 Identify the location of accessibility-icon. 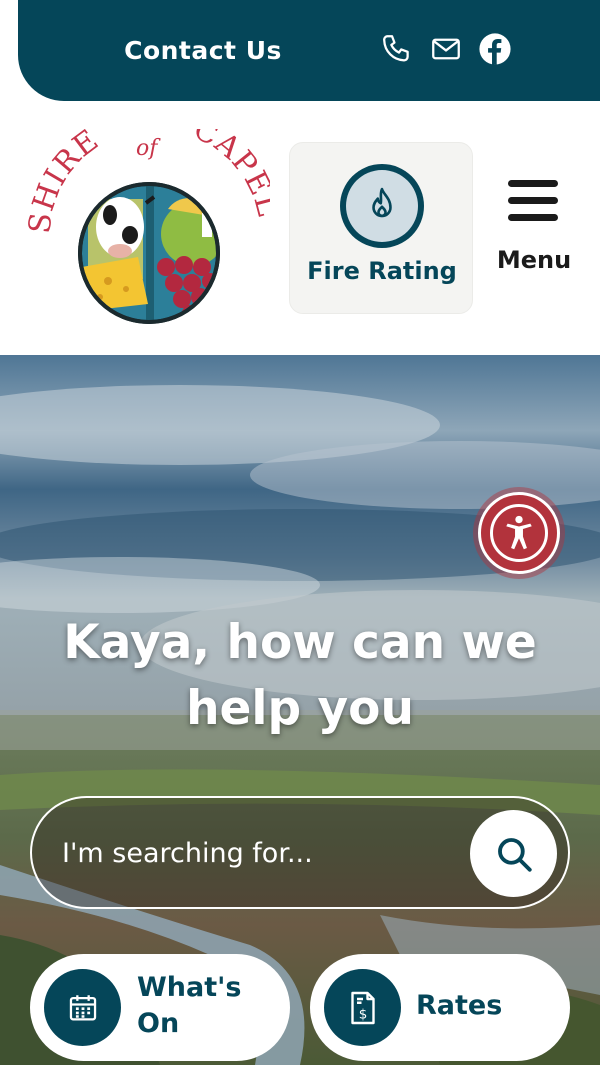
(519, 533).